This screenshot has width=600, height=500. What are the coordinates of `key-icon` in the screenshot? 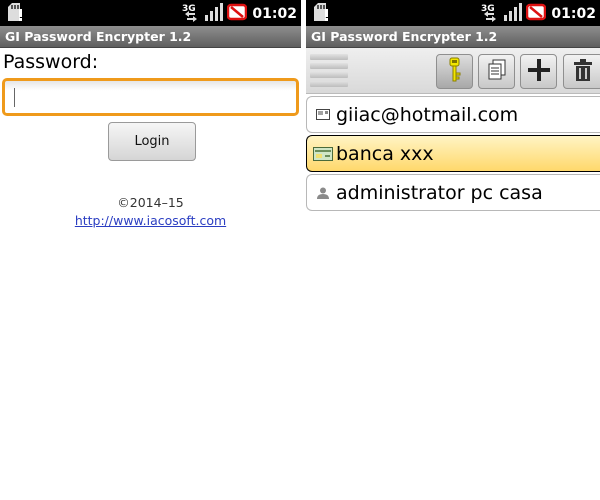 It's located at (455, 72).